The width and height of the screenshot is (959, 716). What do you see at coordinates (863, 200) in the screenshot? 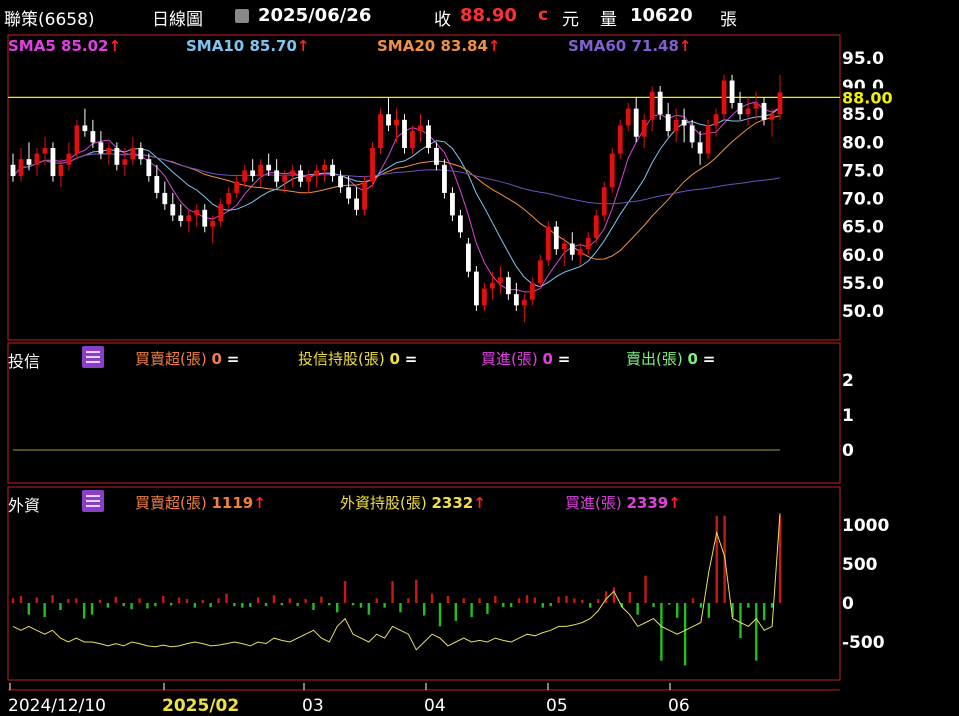
I see `price-y-tick: 70.0` at bounding box center [863, 200].